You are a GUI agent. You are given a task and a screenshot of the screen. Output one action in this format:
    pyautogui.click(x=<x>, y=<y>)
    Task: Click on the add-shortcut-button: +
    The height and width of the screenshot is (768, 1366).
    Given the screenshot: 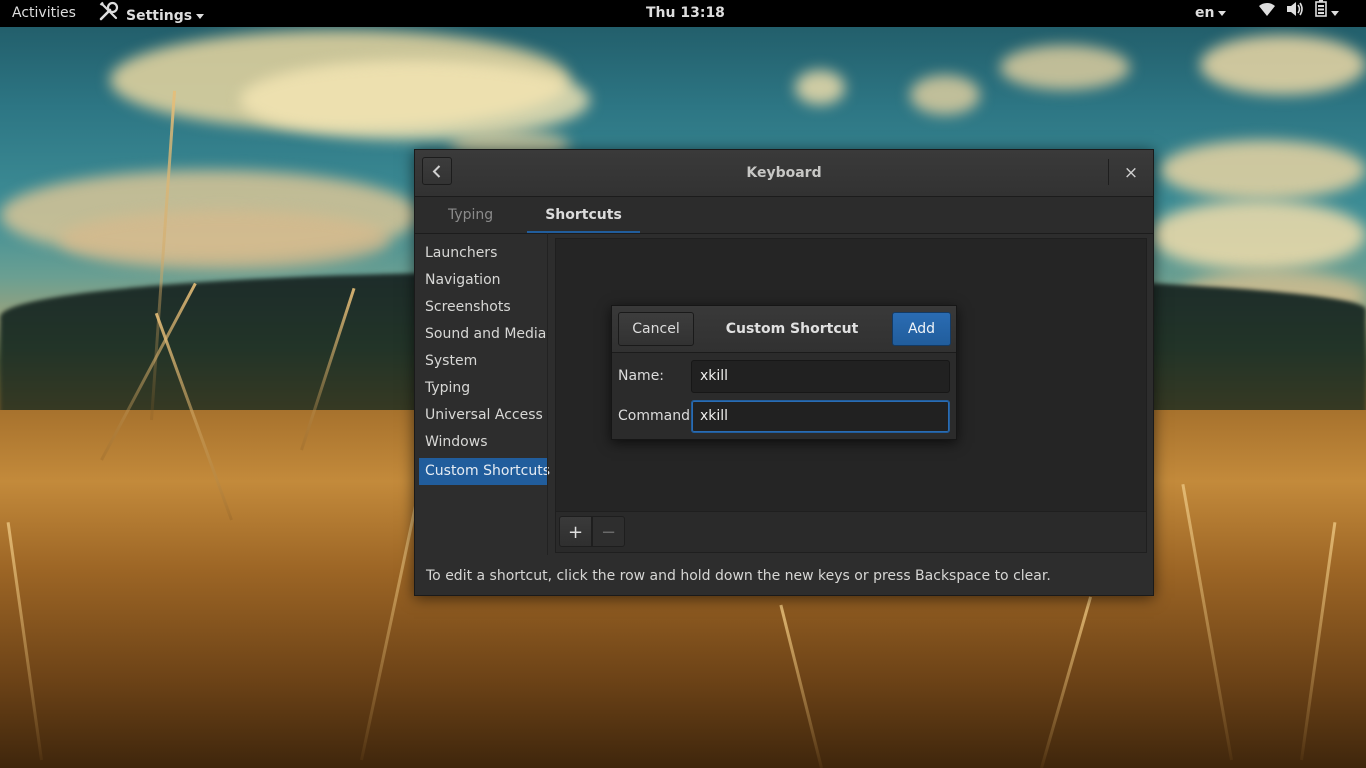 What is the action you would take?
    pyautogui.click(x=575, y=531)
    